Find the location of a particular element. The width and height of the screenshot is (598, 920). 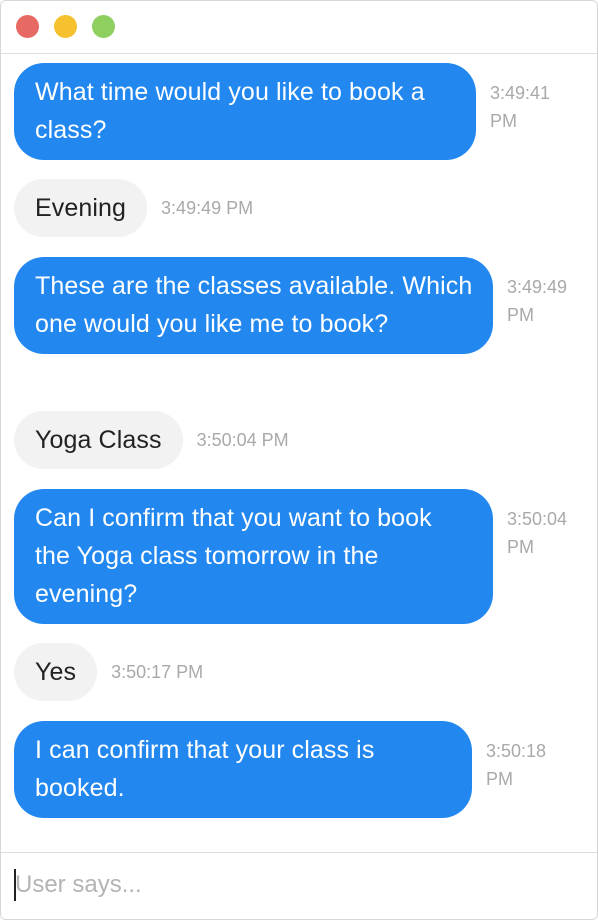

user-message-bubble: Evening is located at coordinates (81, 208).